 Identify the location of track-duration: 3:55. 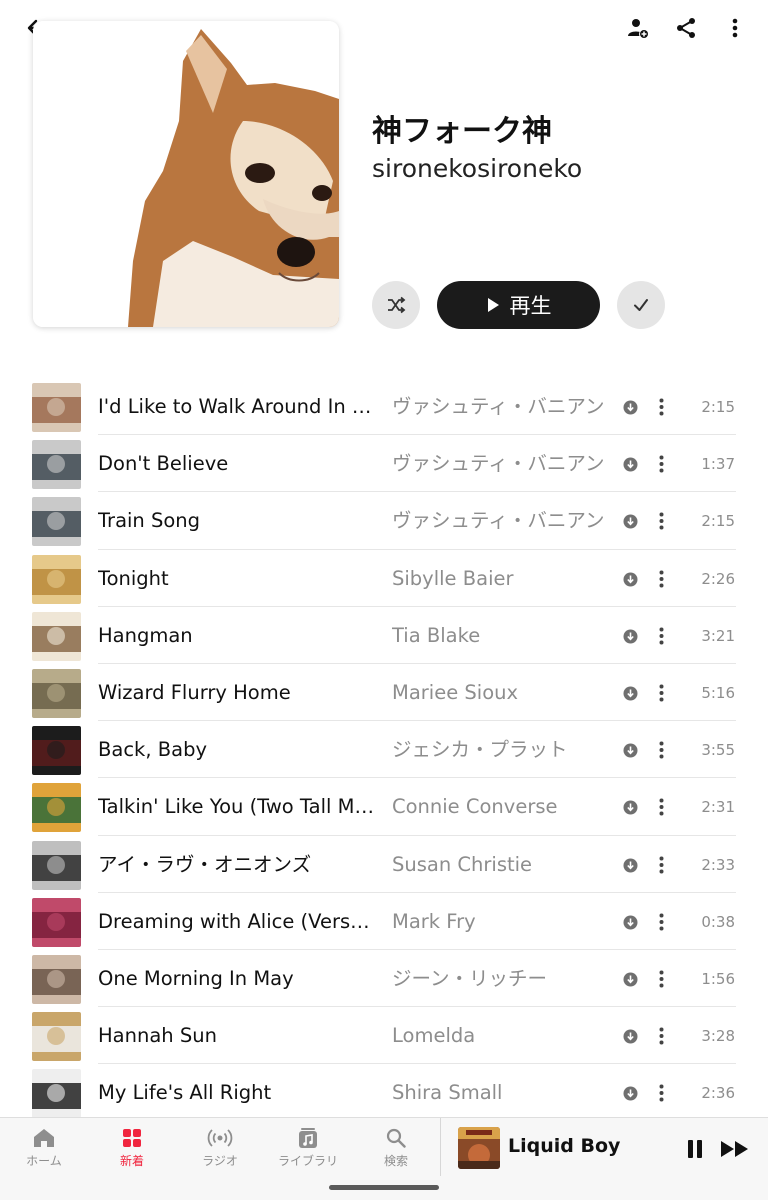
(718, 750).